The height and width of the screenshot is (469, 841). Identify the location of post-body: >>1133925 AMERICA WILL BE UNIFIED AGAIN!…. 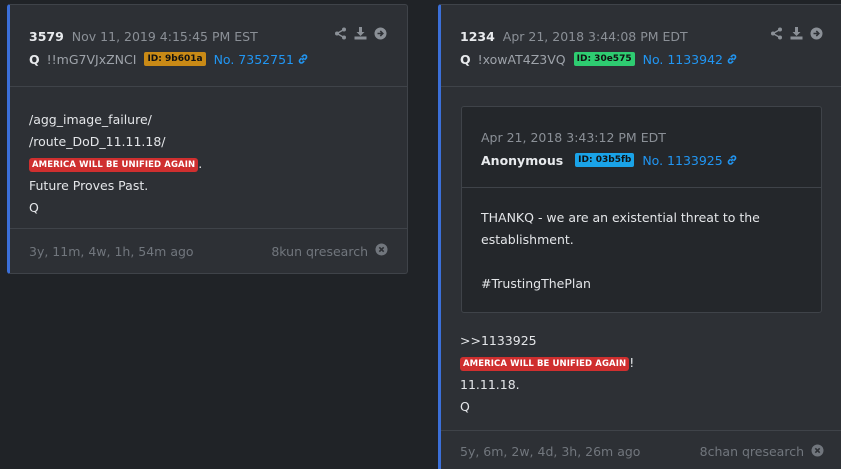
(547, 374).